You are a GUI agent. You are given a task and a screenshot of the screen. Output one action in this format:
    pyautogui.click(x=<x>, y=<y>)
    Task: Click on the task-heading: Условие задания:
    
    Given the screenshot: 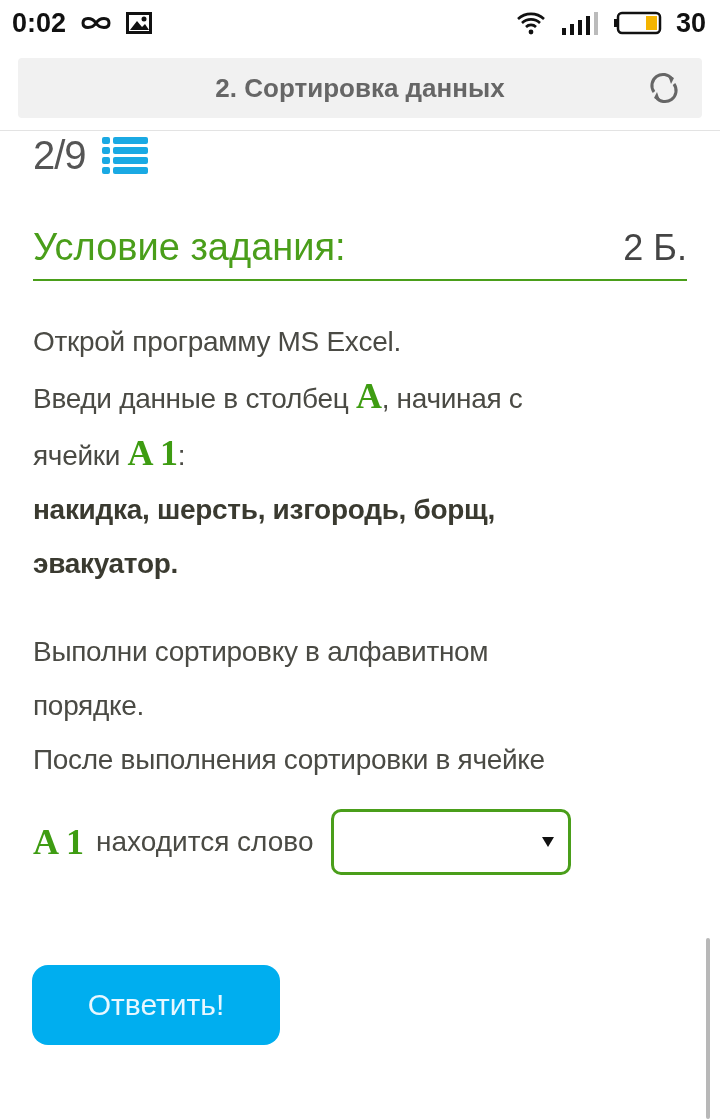 What is the action you would take?
    pyautogui.click(x=189, y=247)
    